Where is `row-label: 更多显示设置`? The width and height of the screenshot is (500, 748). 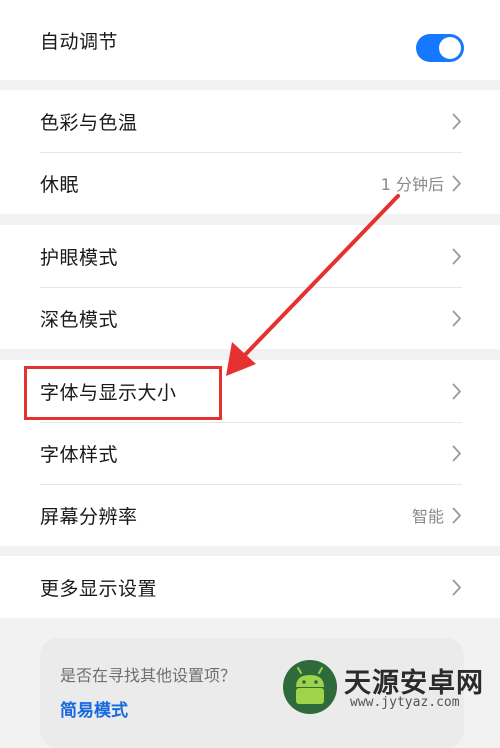 row-label: 更多显示设置 is located at coordinates (99, 588).